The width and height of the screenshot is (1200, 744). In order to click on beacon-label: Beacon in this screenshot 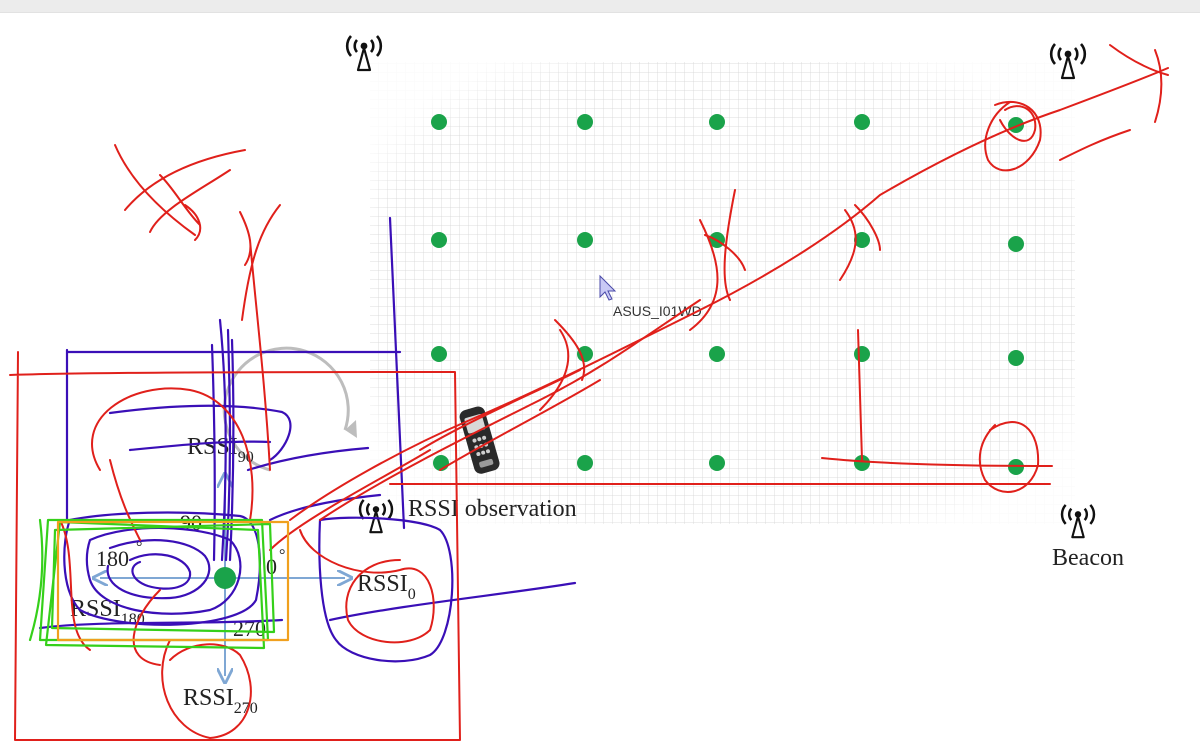, I will do `click(1088, 558)`.